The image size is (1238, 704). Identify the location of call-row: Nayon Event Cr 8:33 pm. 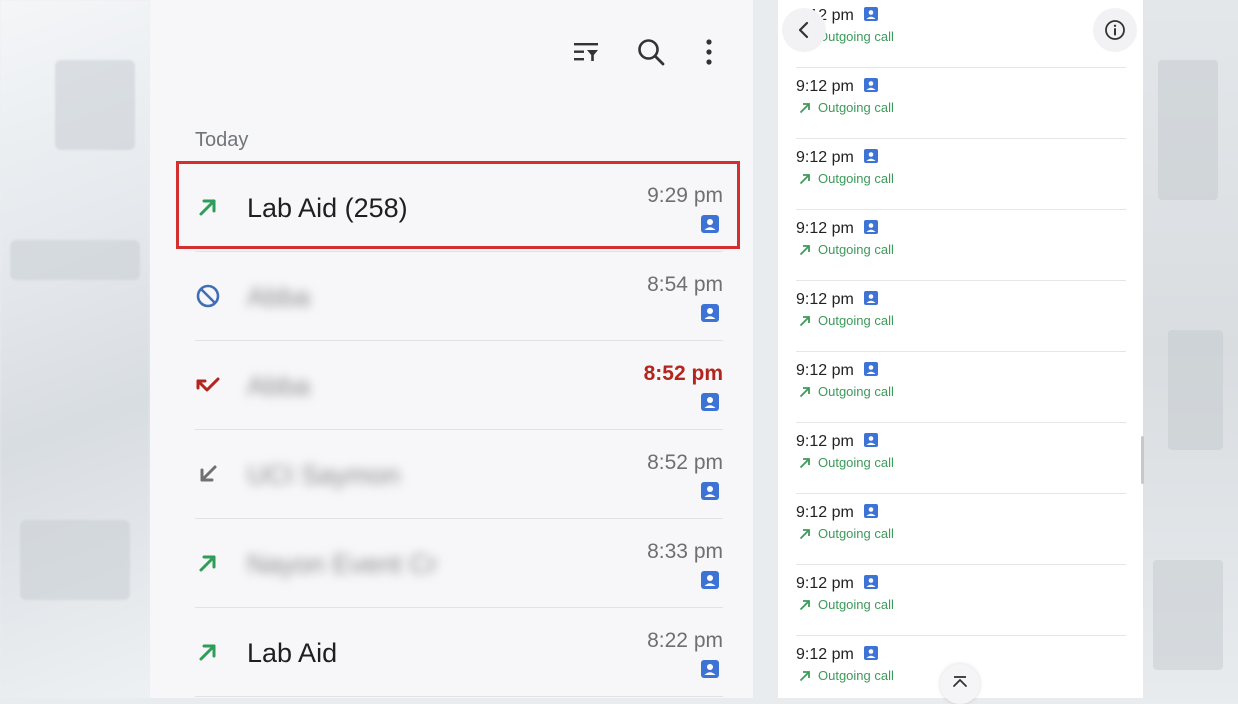
(459, 563).